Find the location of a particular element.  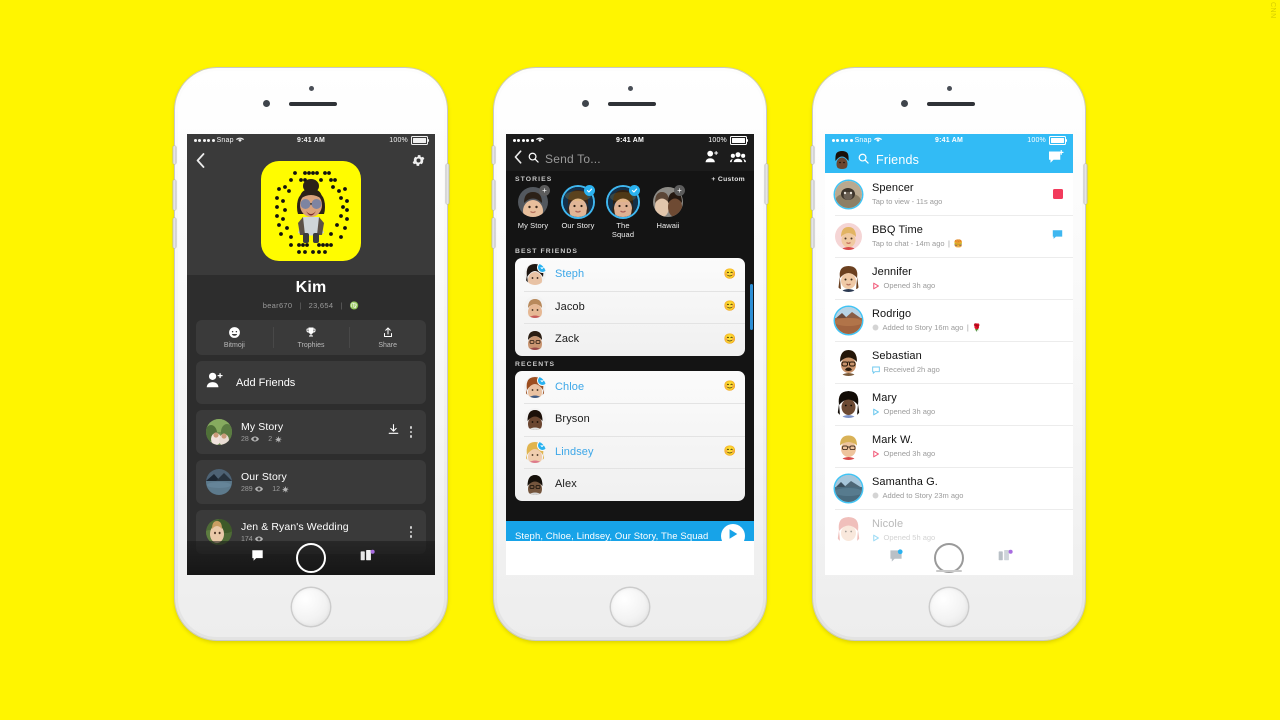

friend-text: Sebastian Received 2h ago is located at coordinates (967, 362).